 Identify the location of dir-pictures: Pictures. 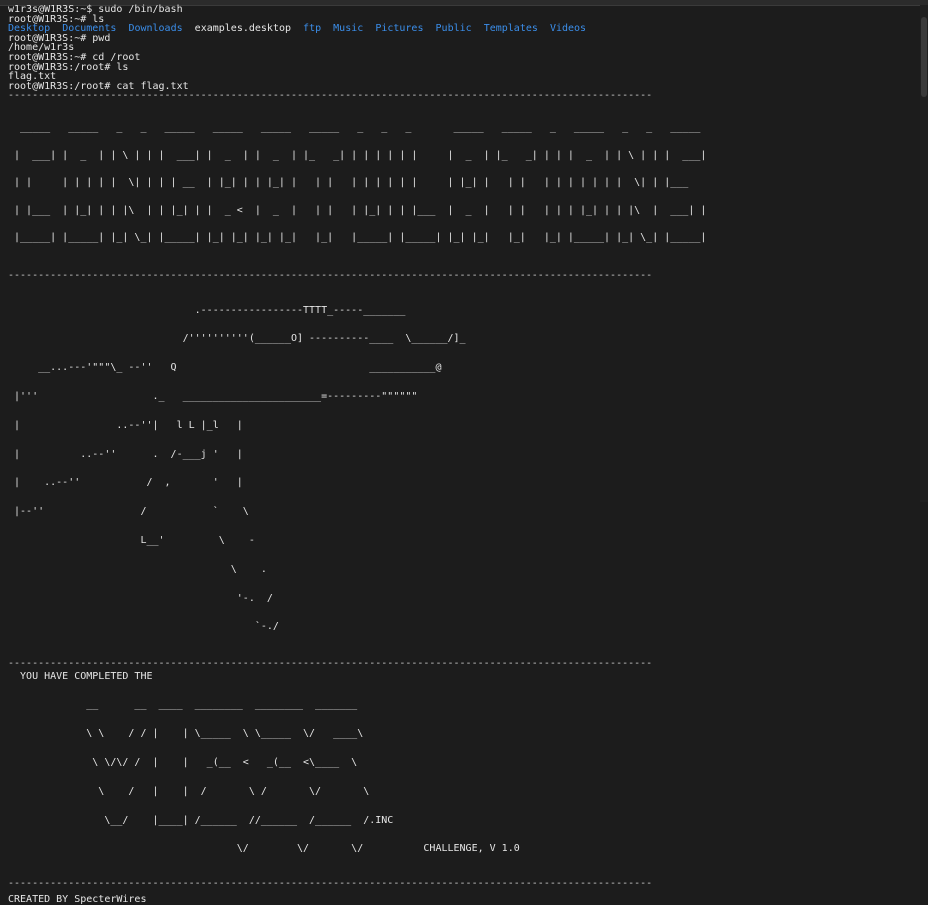
(399, 29).